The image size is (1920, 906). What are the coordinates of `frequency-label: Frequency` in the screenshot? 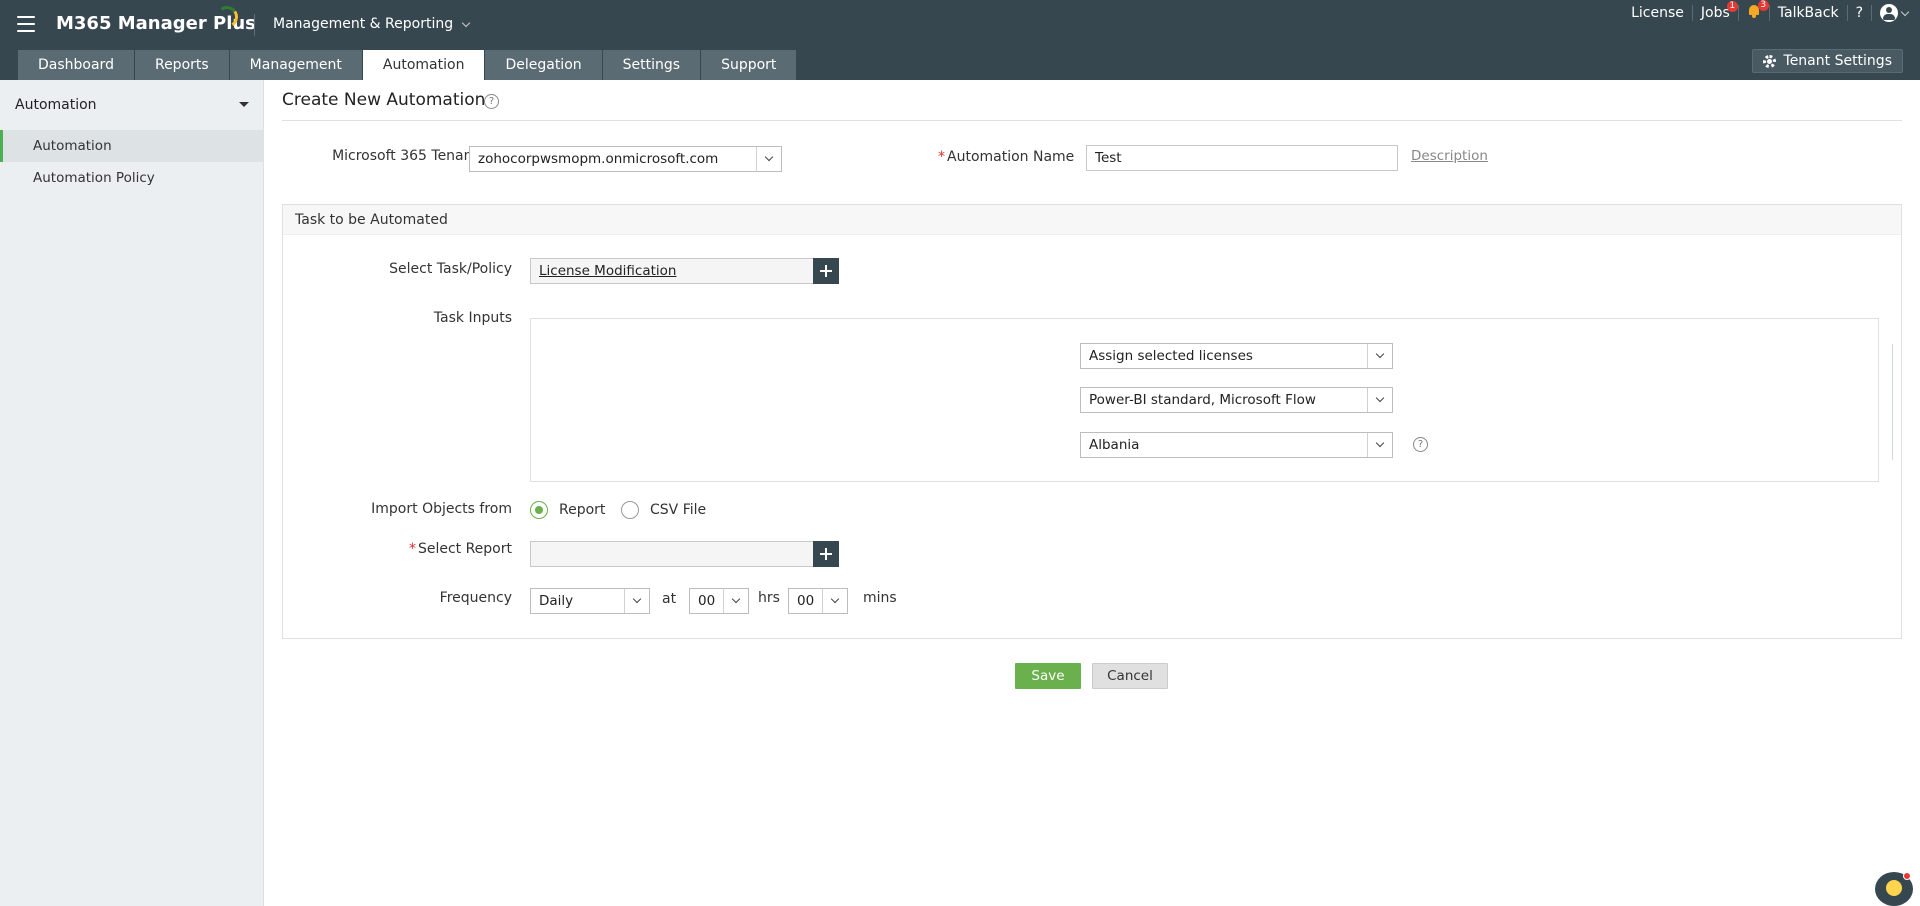 It's located at (475, 598).